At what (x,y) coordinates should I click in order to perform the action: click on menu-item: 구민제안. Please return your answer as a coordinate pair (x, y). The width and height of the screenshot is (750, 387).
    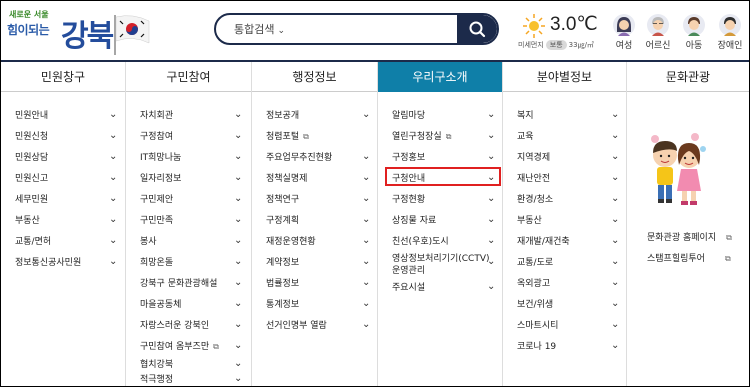
    Looking at the image, I should click on (156, 200).